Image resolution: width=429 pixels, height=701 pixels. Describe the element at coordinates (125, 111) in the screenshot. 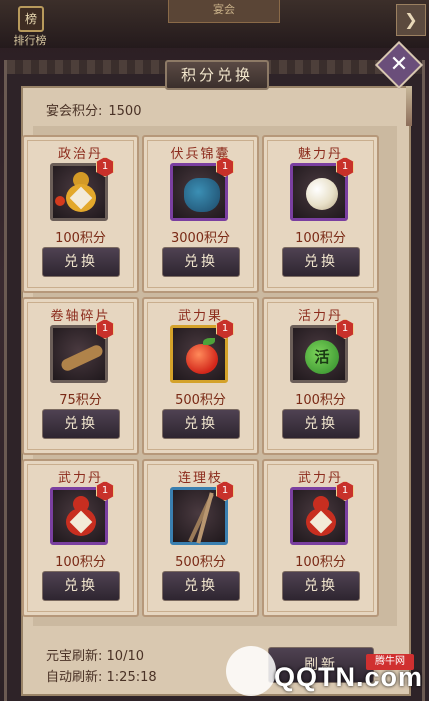

I see `score-value: 1500` at that location.